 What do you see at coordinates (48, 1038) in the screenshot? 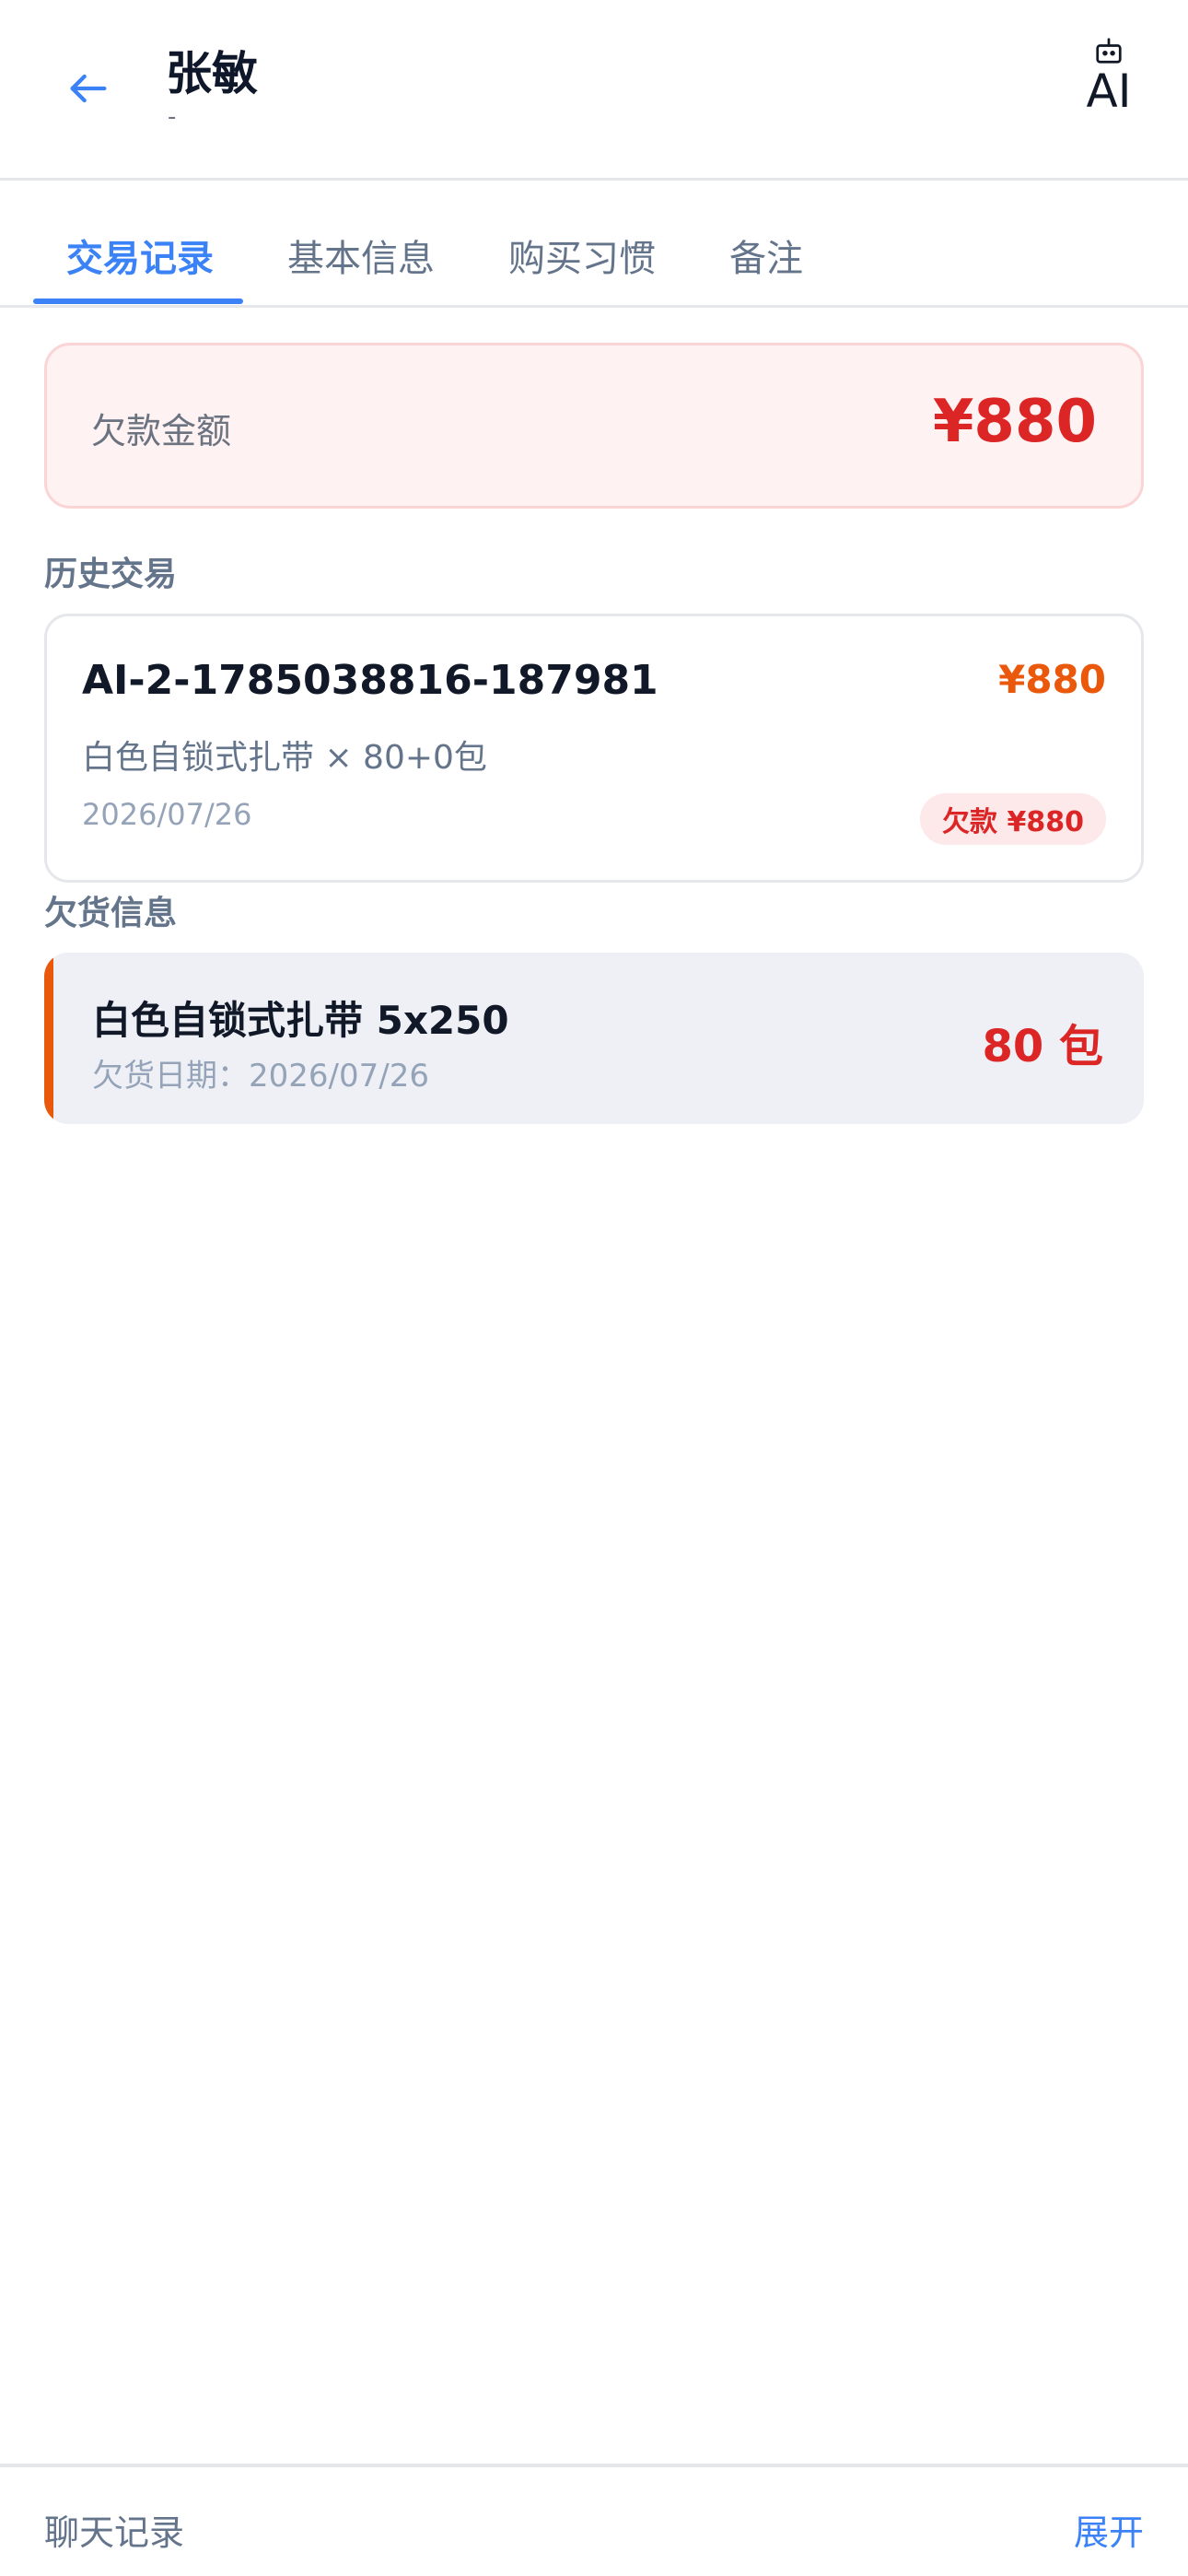
I see `owed-accent-bar` at bounding box center [48, 1038].